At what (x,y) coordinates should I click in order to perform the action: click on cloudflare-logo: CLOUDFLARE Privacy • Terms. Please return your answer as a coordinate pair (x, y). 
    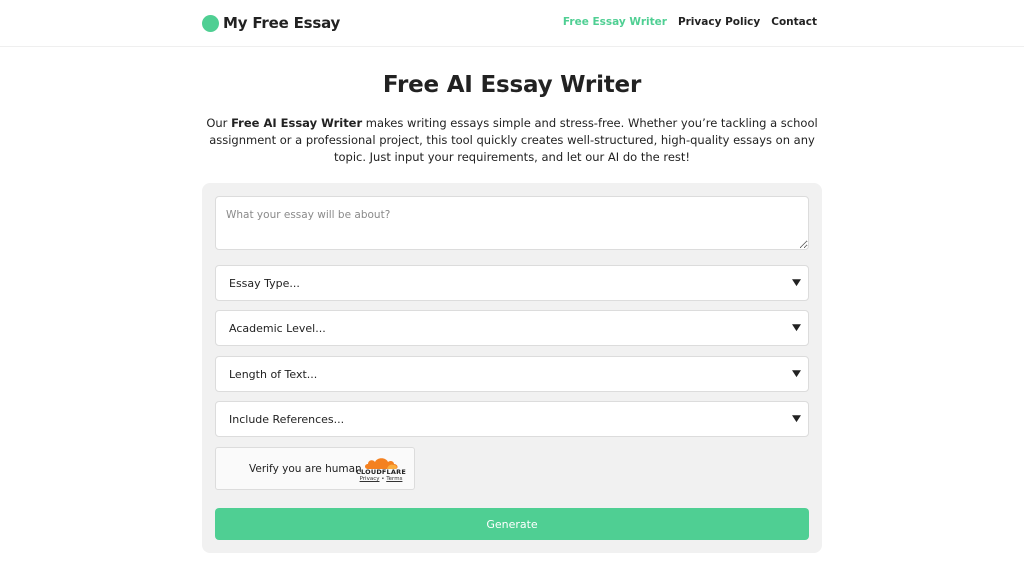
    Looking at the image, I should click on (381, 469).